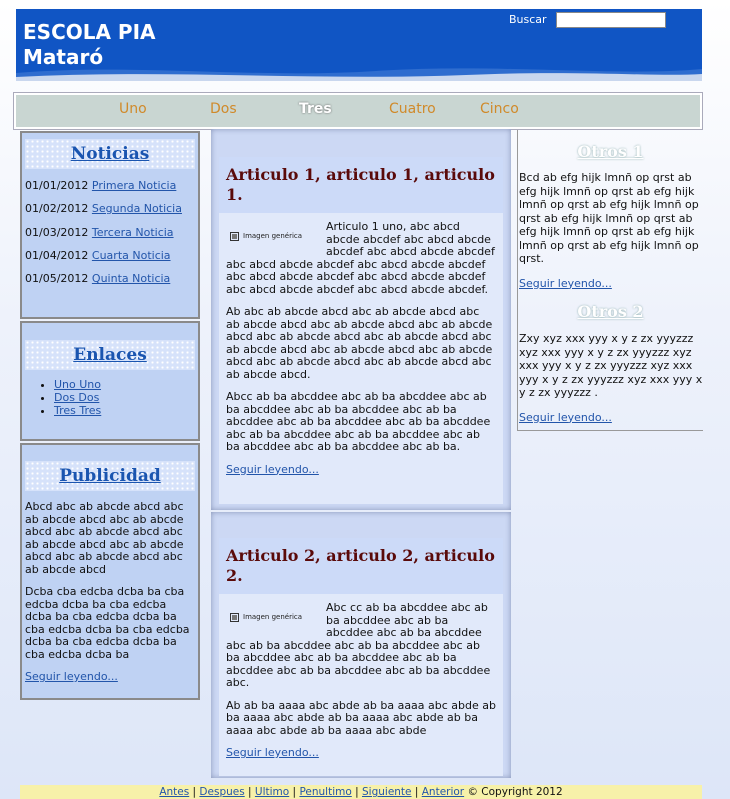 The image size is (730, 799). I want to click on news-item: 01/05/2012 Quinta Noticia, so click(111, 283).